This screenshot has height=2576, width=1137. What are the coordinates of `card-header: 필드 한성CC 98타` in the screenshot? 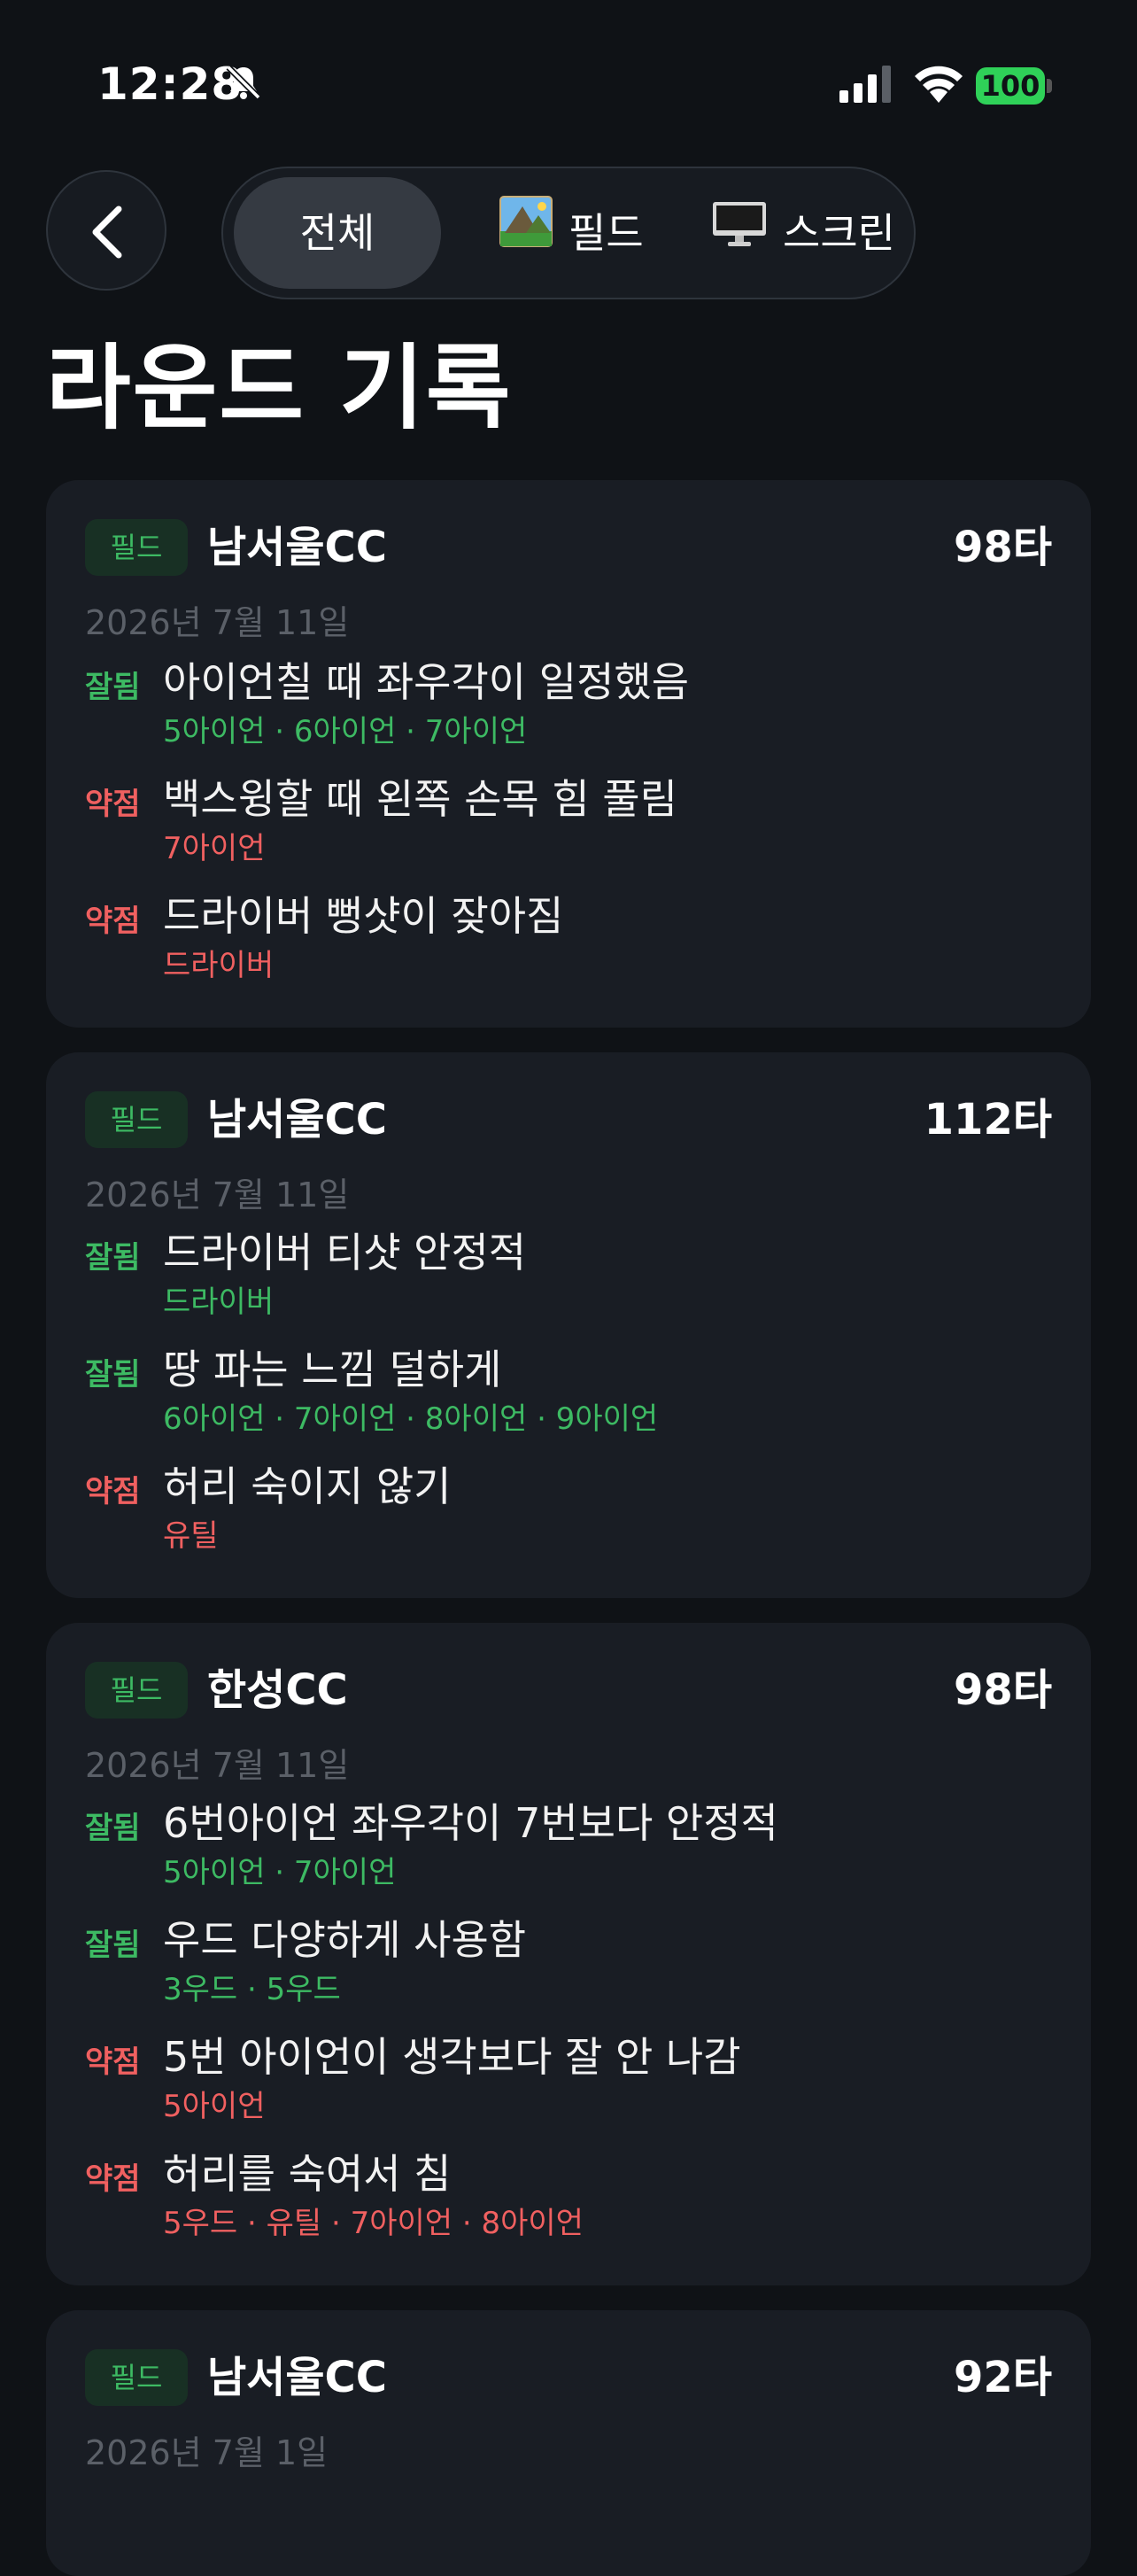 It's located at (568, 1690).